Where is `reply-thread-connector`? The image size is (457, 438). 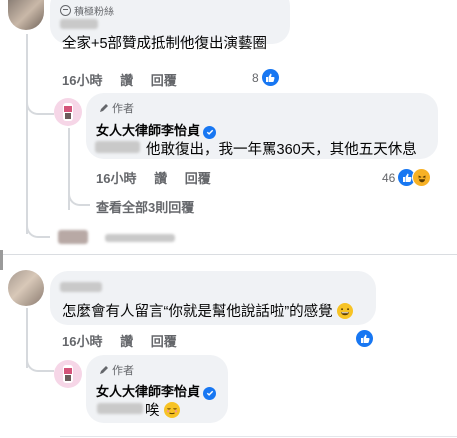 reply-thread-connector is located at coordinates (79, 198).